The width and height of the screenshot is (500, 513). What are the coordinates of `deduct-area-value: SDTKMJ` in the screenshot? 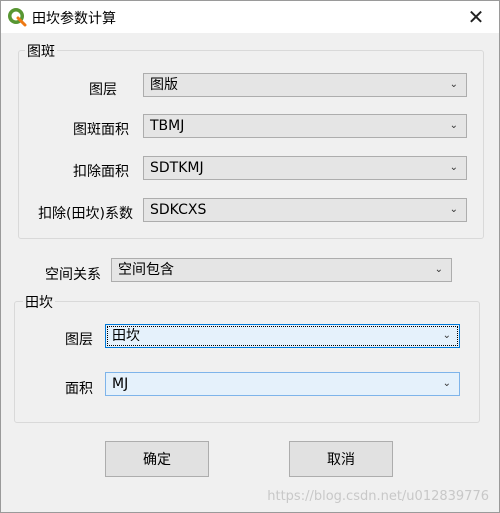 It's located at (177, 168).